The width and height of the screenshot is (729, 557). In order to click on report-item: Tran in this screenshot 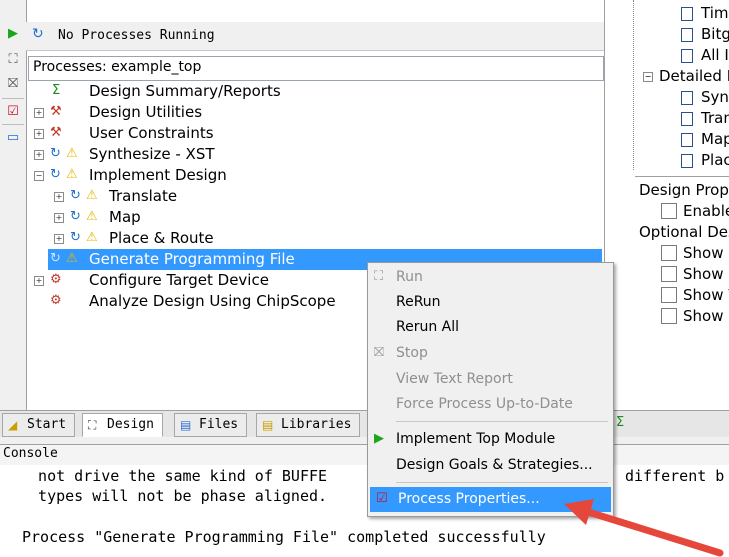, I will do `click(715, 118)`.